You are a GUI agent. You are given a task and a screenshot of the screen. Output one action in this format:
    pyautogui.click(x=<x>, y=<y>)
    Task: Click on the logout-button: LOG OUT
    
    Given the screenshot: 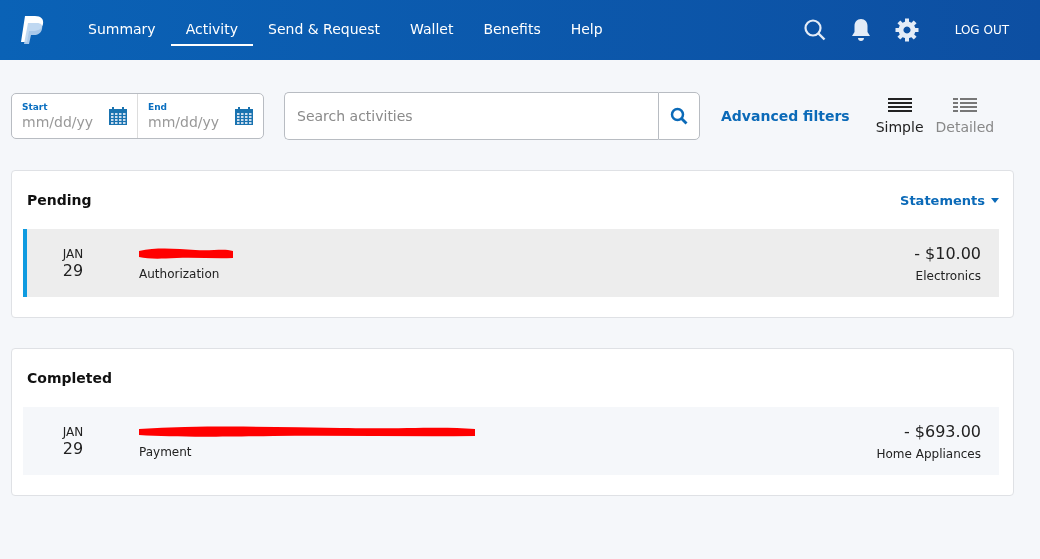 What is the action you would take?
    pyautogui.click(x=981, y=30)
    